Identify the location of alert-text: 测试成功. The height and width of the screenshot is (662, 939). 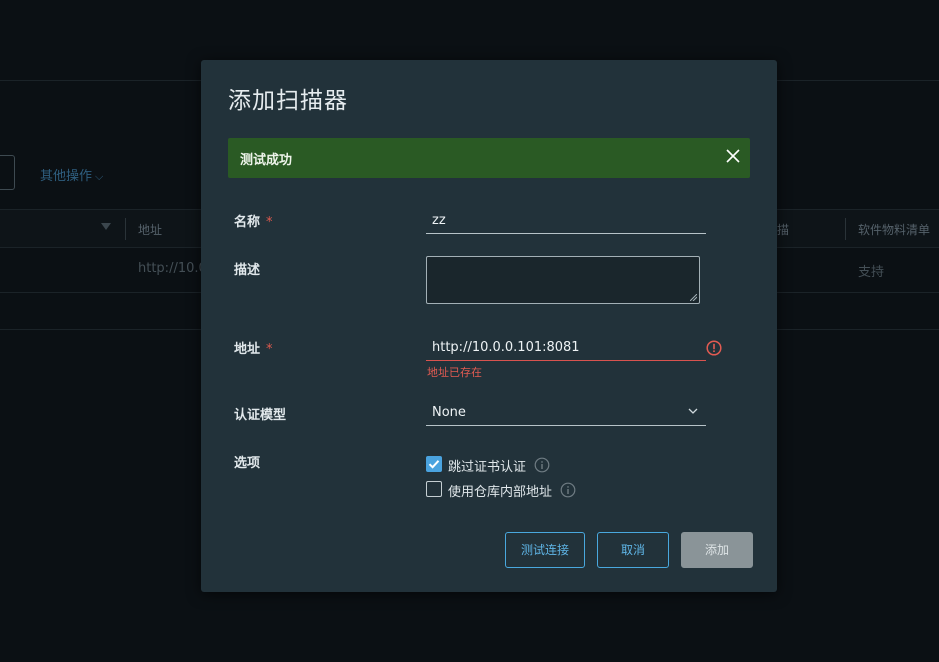
(266, 160).